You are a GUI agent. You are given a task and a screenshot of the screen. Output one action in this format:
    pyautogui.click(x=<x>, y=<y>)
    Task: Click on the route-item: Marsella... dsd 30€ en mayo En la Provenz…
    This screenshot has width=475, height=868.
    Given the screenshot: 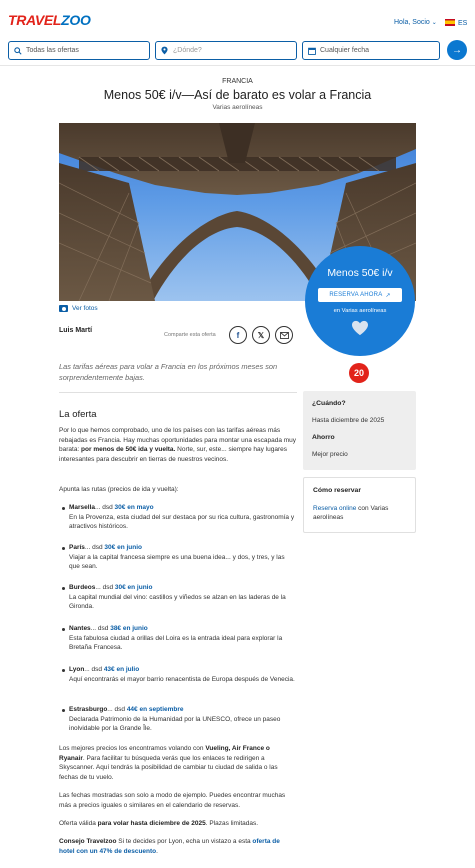 What is the action you would take?
    pyautogui.click(x=179, y=517)
    